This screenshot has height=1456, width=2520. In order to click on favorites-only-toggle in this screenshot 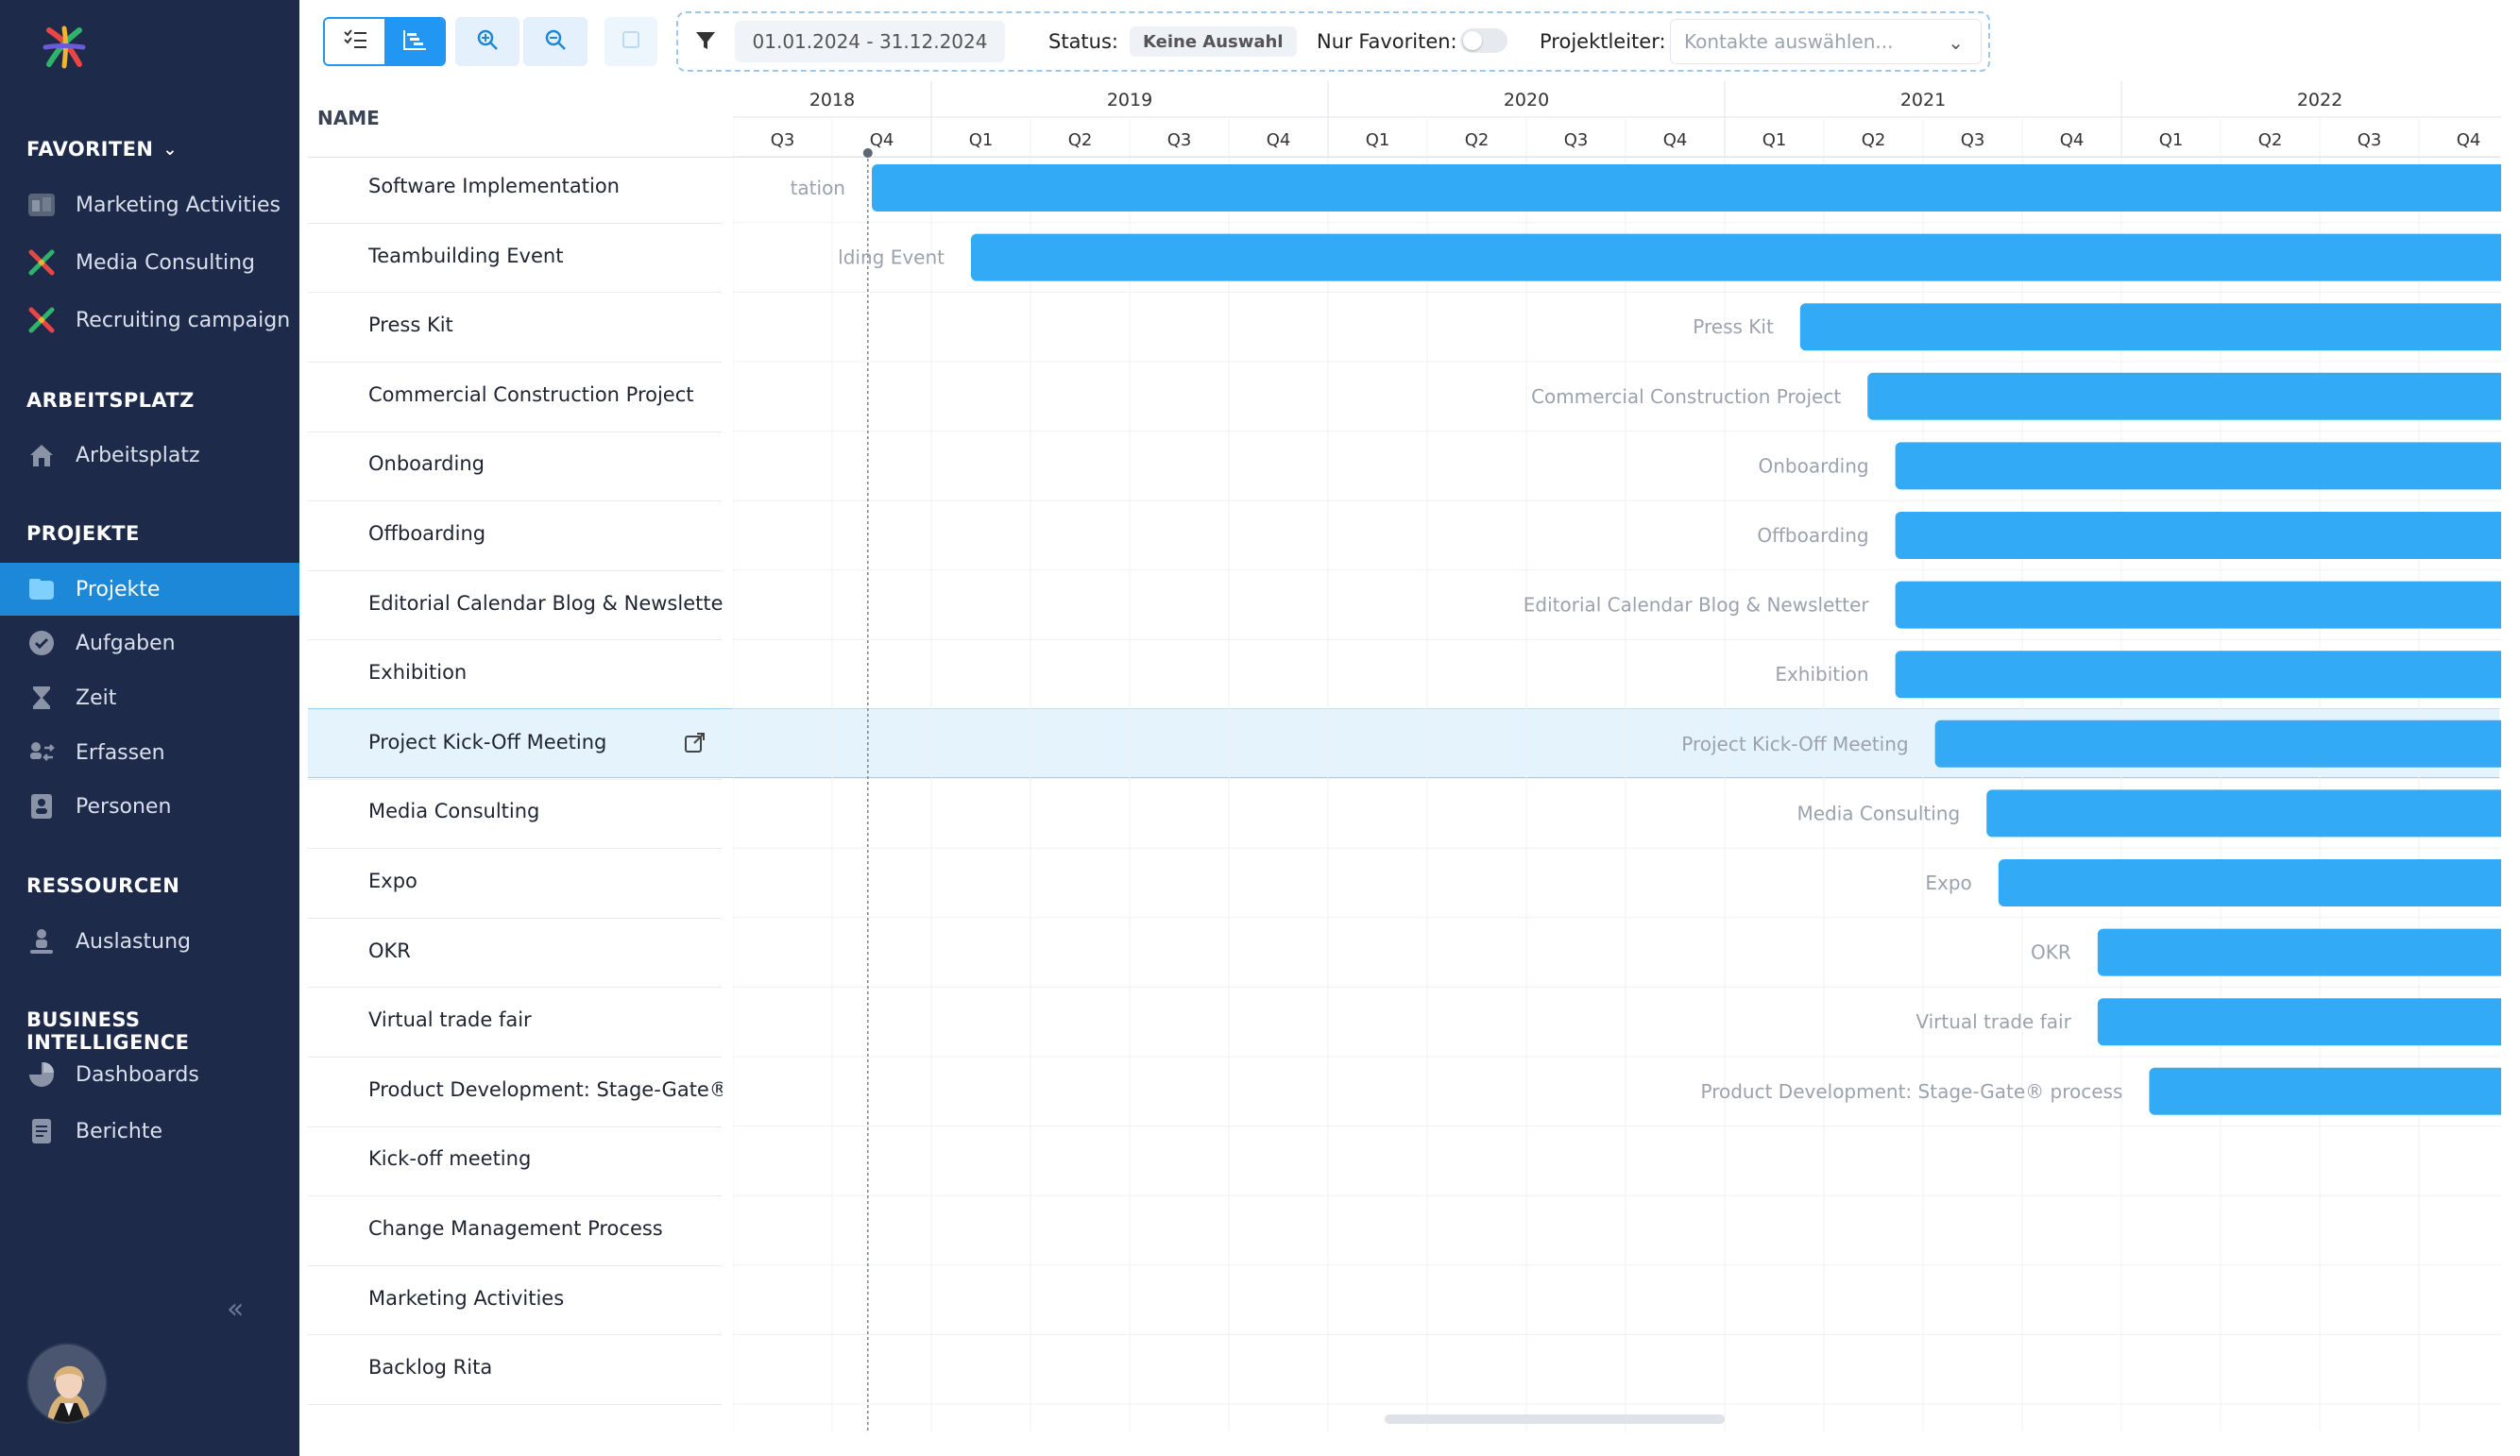, I will do `click(1483, 40)`.